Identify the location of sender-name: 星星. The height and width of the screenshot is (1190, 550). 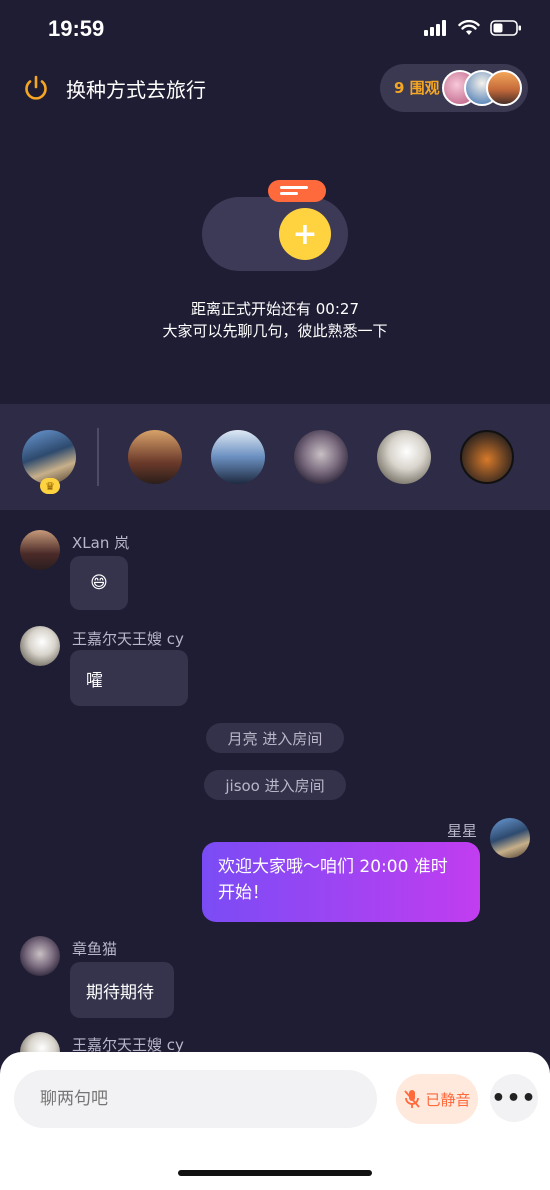
(462, 831).